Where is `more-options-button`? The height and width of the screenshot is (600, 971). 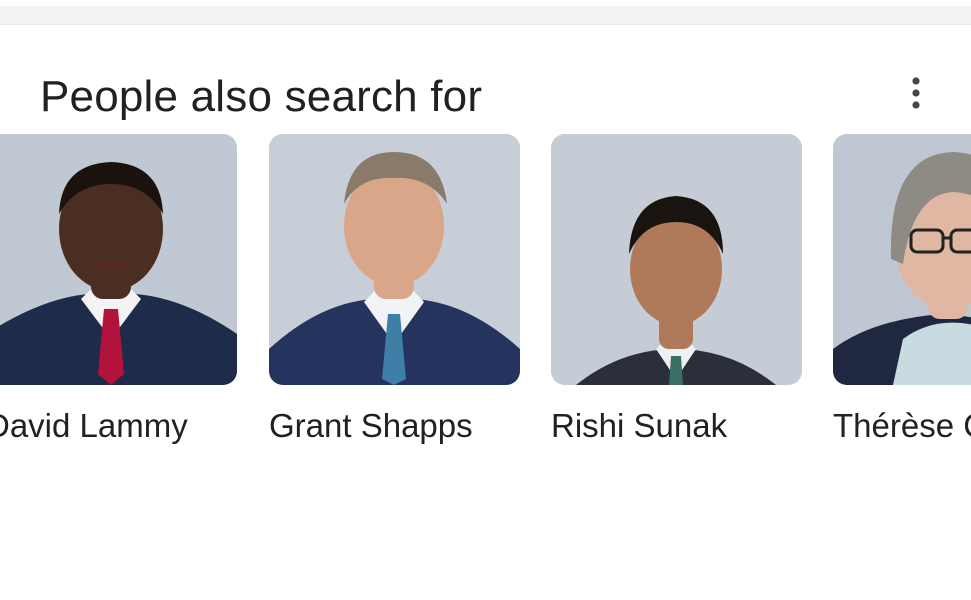 more-options-button is located at coordinates (916, 93).